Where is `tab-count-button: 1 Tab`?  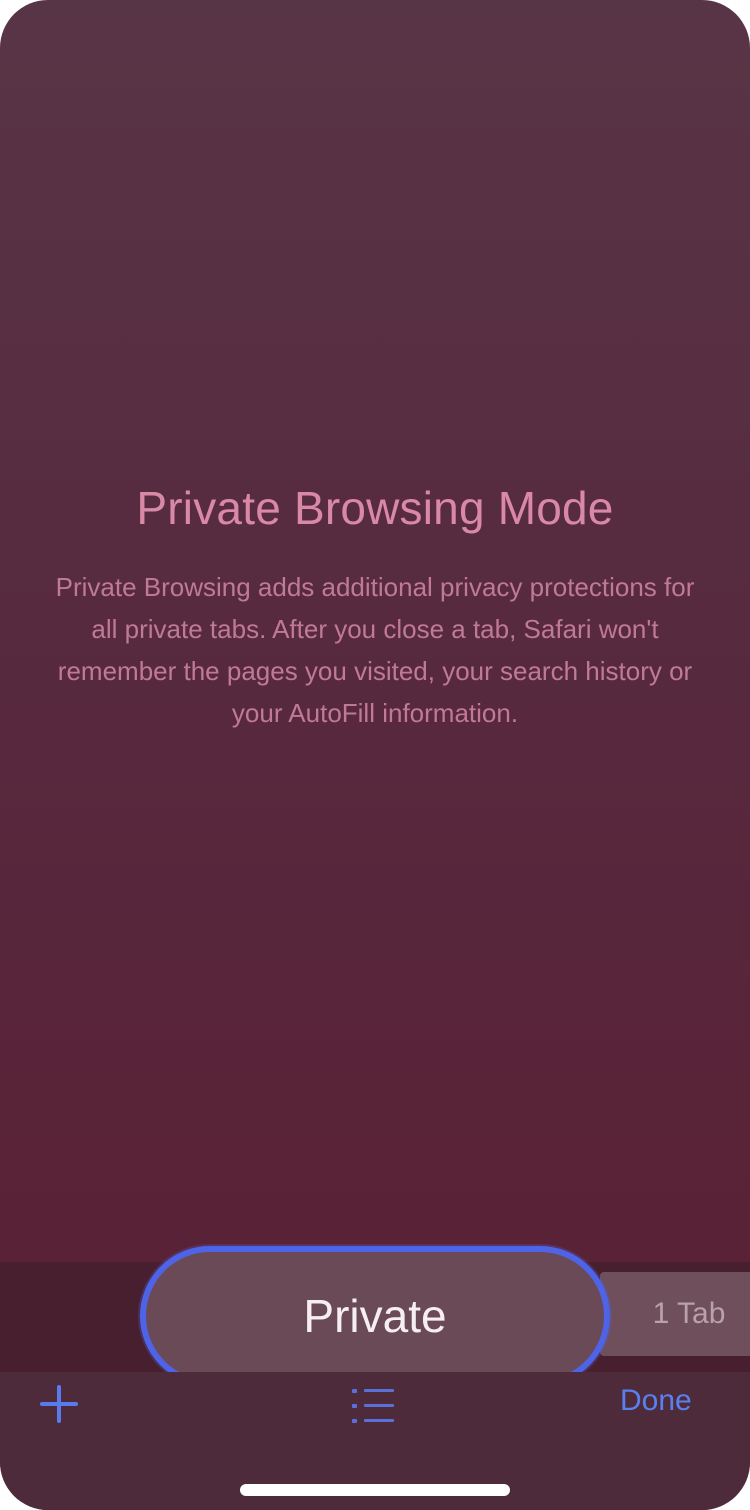
tab-count-button: 1 Tab is located at coordinates (675, 1314).